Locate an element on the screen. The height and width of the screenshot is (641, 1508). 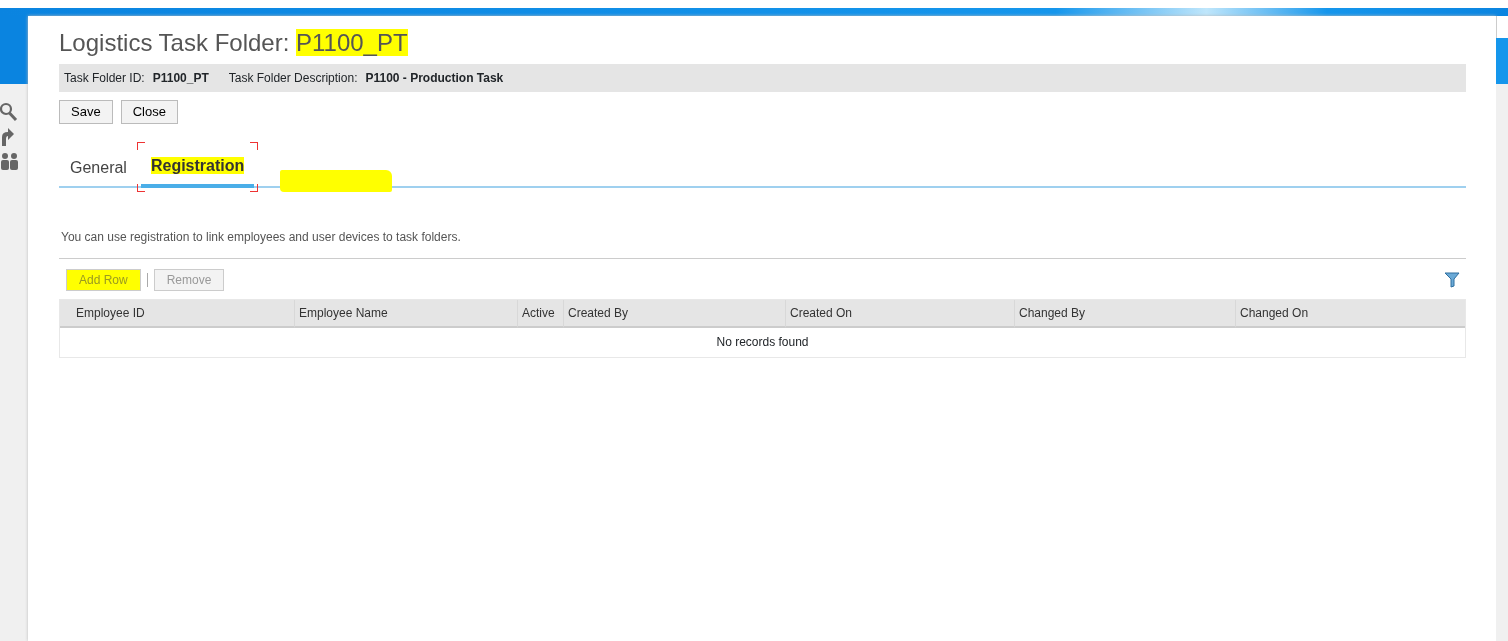
field-value: P1100_PT is located at coordinates (180, 79).